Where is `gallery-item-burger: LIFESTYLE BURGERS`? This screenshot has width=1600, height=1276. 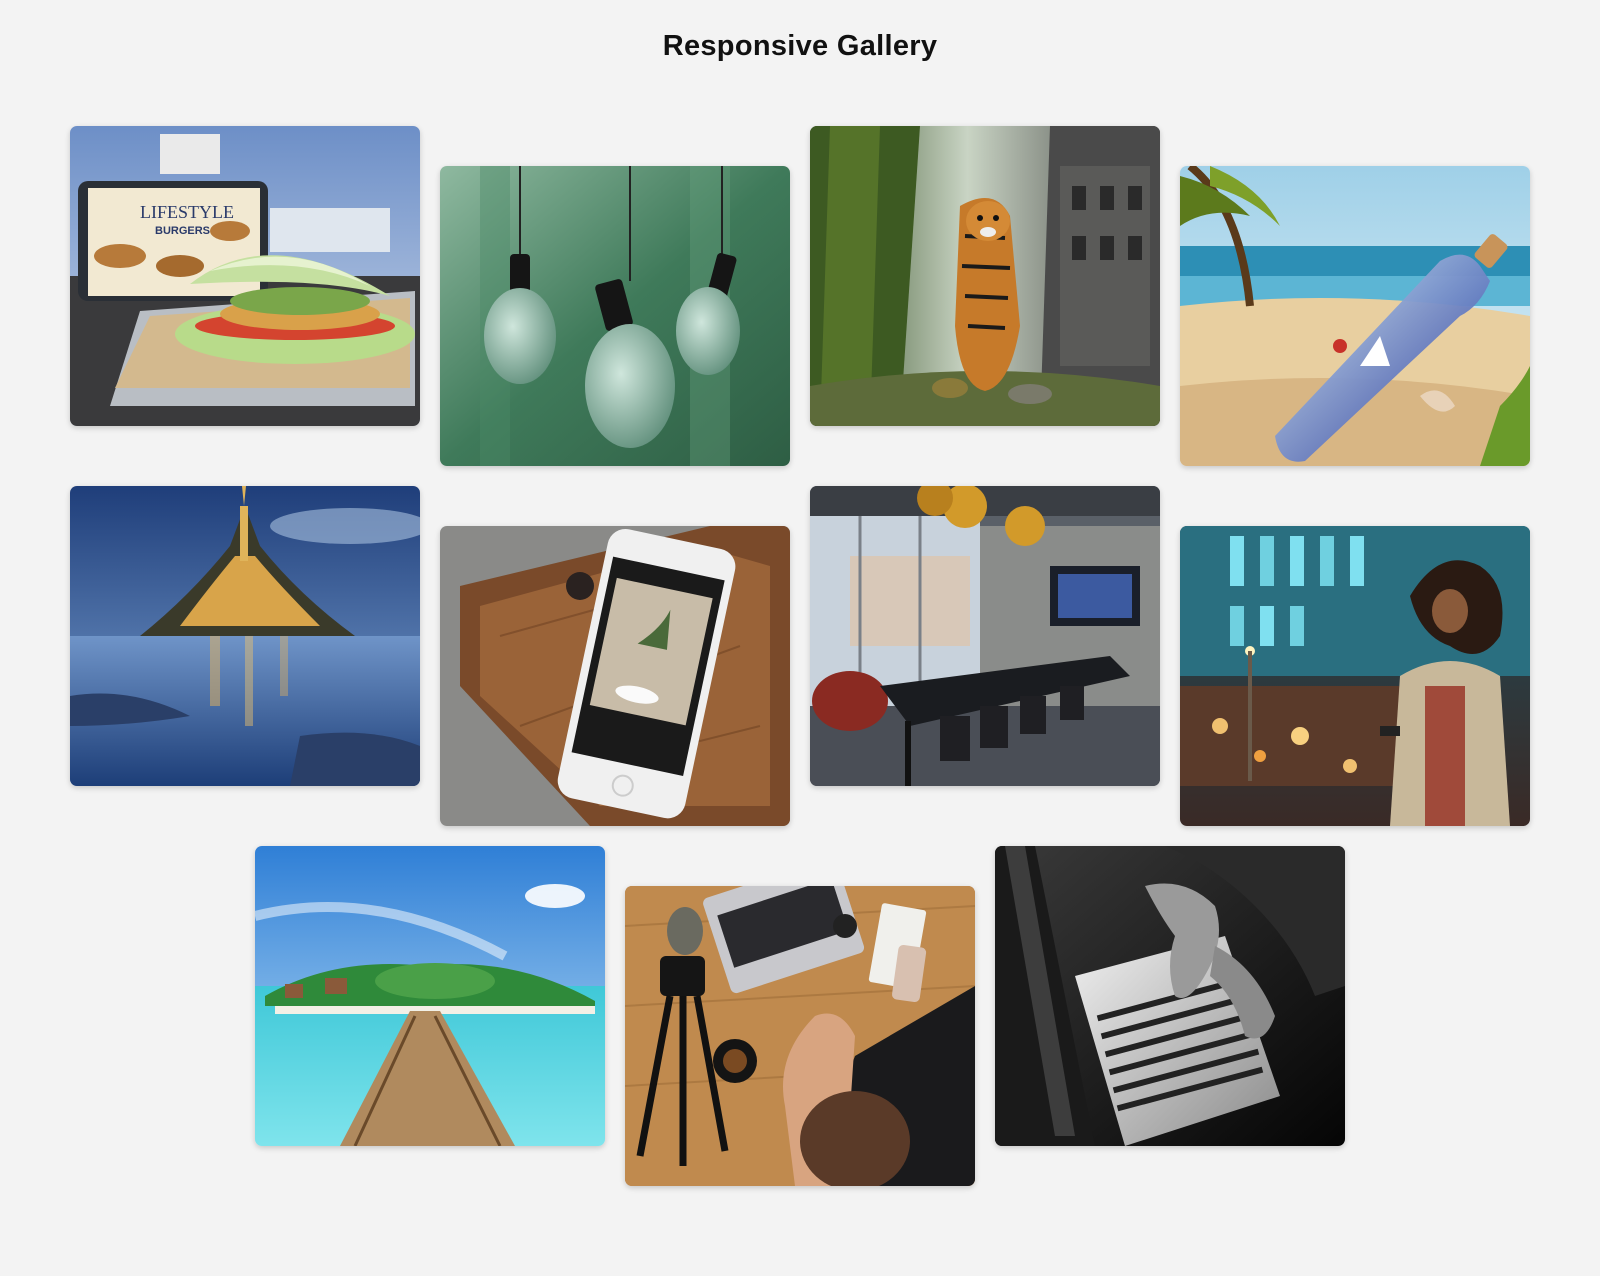 gallery-item-burger: LIFESTYLE BURGERS is located at coordinates (245, 276).